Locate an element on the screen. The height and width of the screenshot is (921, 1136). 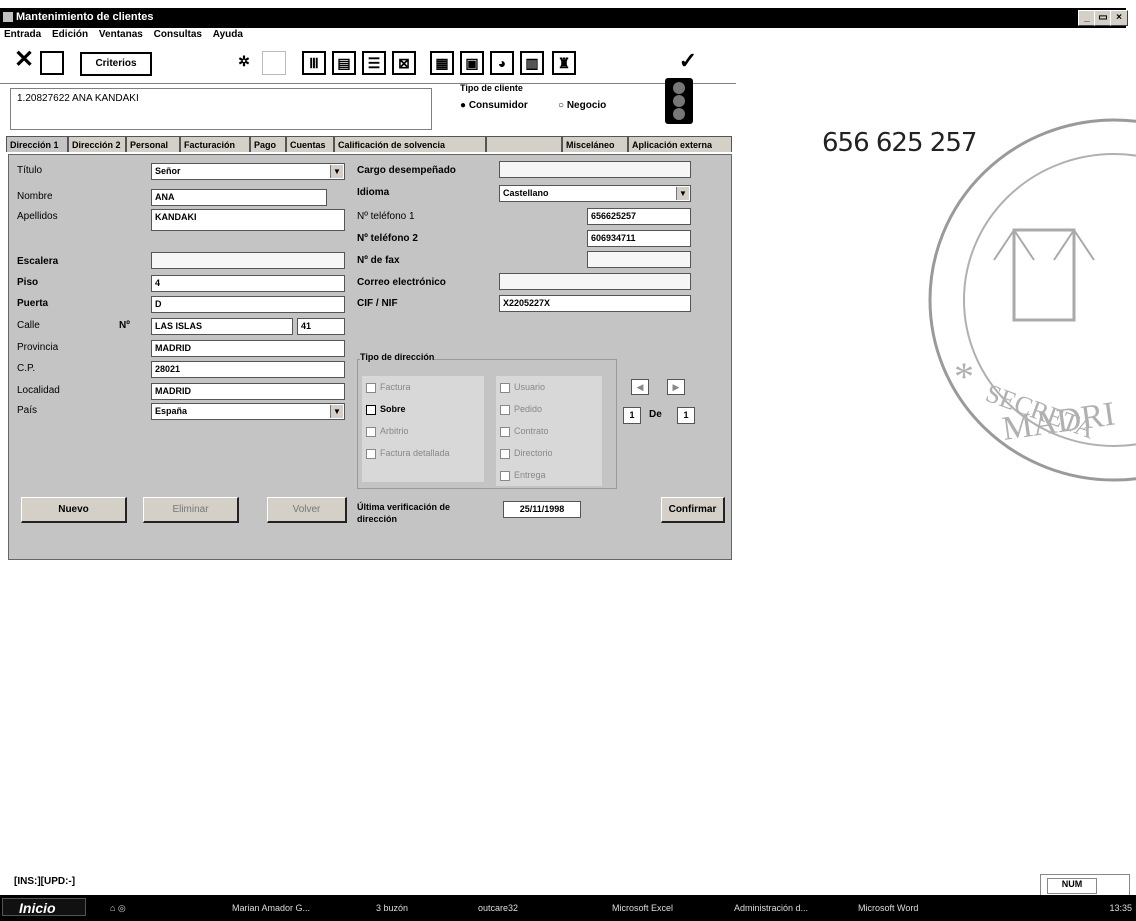
checkbox-entrega-label: Entrega is located at coordinates (530, 475).